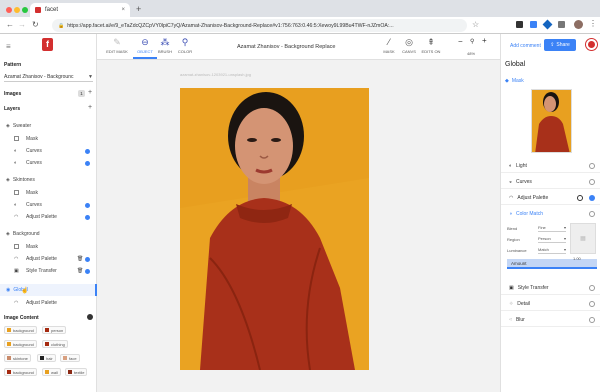 This screenshot has width=600, height=392. I want to click on content-chip: person, so click(54, 330).